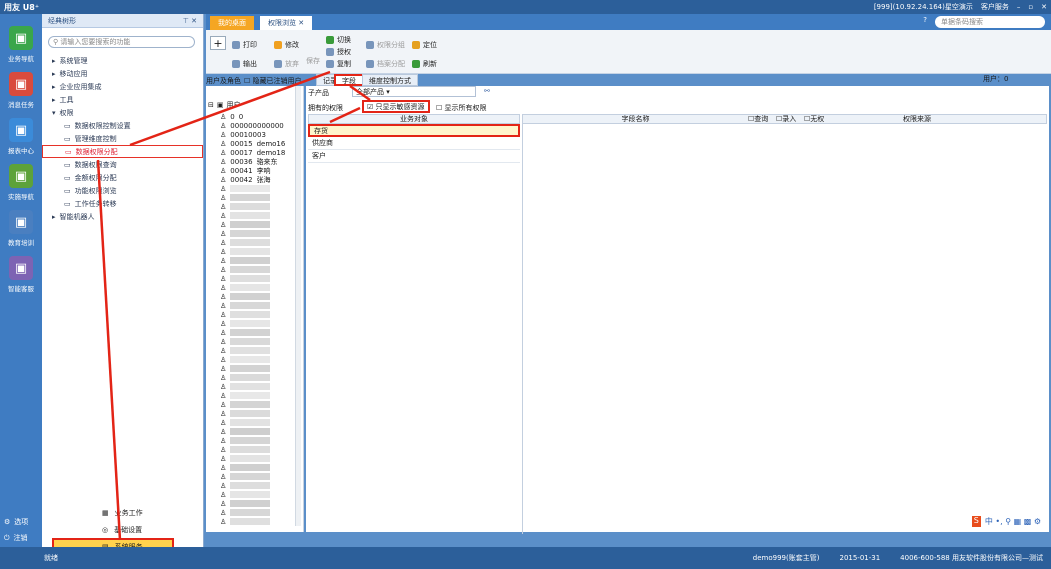 The image size is (1051, 569). What do you see at coordinates (121, 42) in the screenshot?
I see `function-search-input: ⚲ 请输入您要搜索的功能` at bounding box center [121, 42].